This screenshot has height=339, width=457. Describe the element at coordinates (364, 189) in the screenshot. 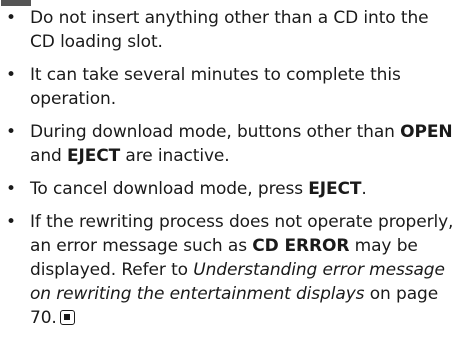

I see `note-text: .` at that location.